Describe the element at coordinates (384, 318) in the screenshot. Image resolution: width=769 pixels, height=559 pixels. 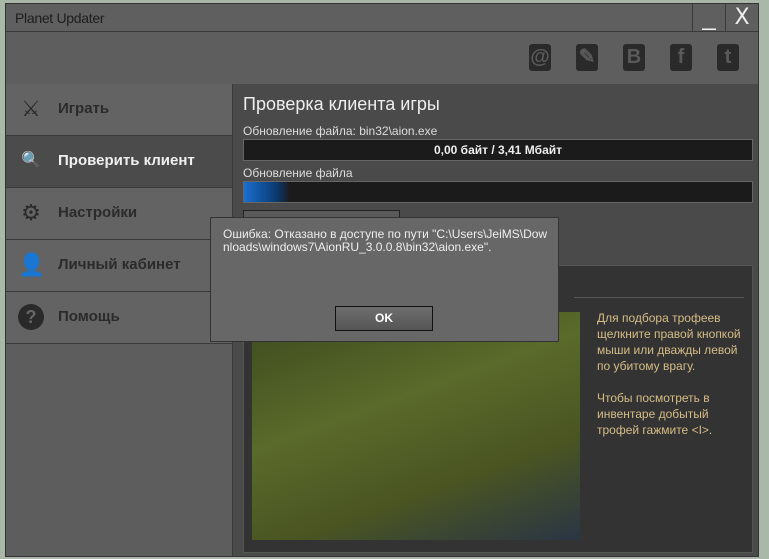
I see `ok-button: OK` at that location.